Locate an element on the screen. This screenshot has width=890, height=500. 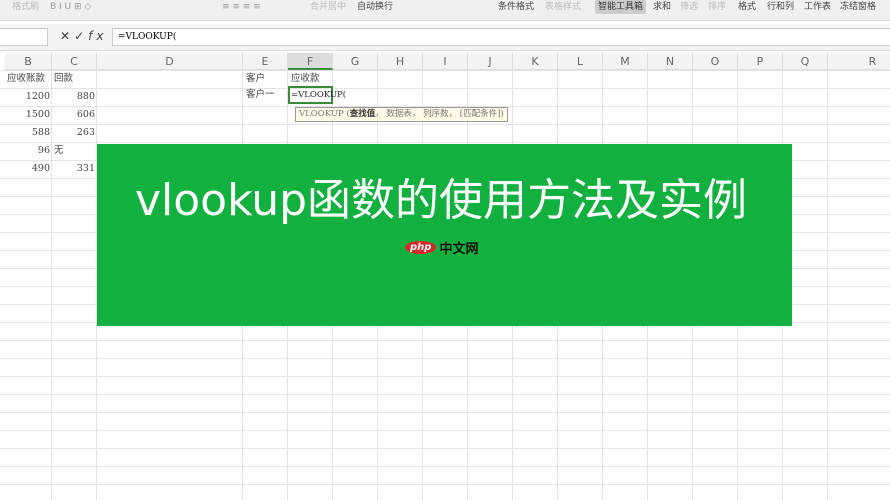
column-header-Q: Q is located at coordinates (805, 61).